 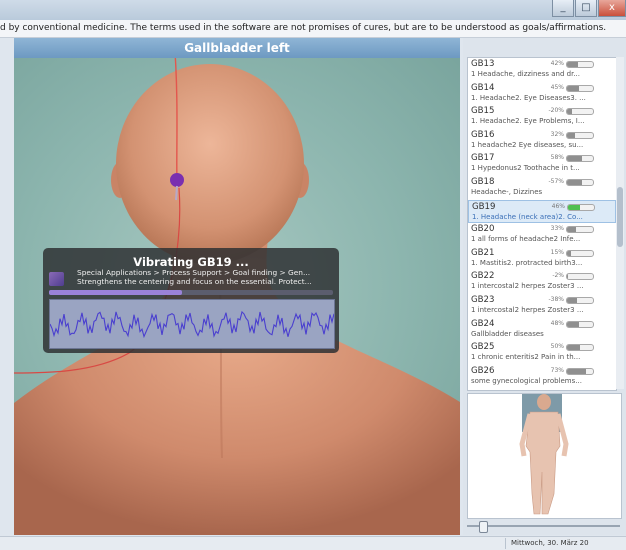 I want to click on list-item-gb18: GB18 -57% Headache-, Dizzines, so click(x=542, y=188).